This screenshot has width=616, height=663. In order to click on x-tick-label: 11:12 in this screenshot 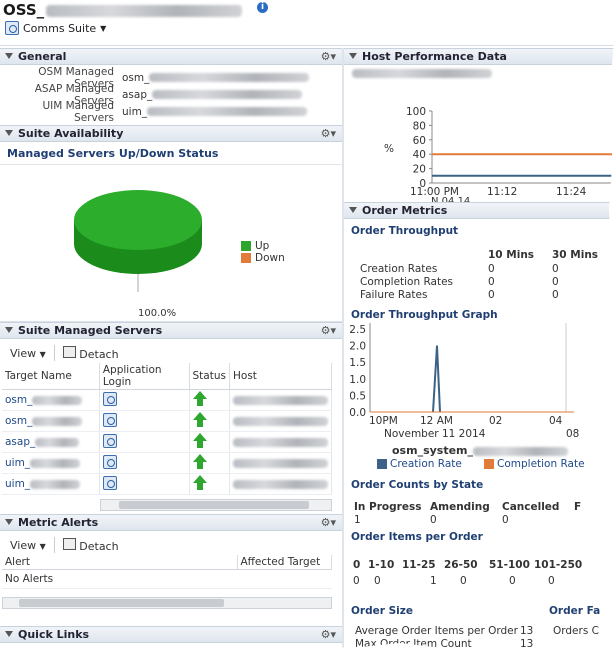, I will do `click(502, 192)`.